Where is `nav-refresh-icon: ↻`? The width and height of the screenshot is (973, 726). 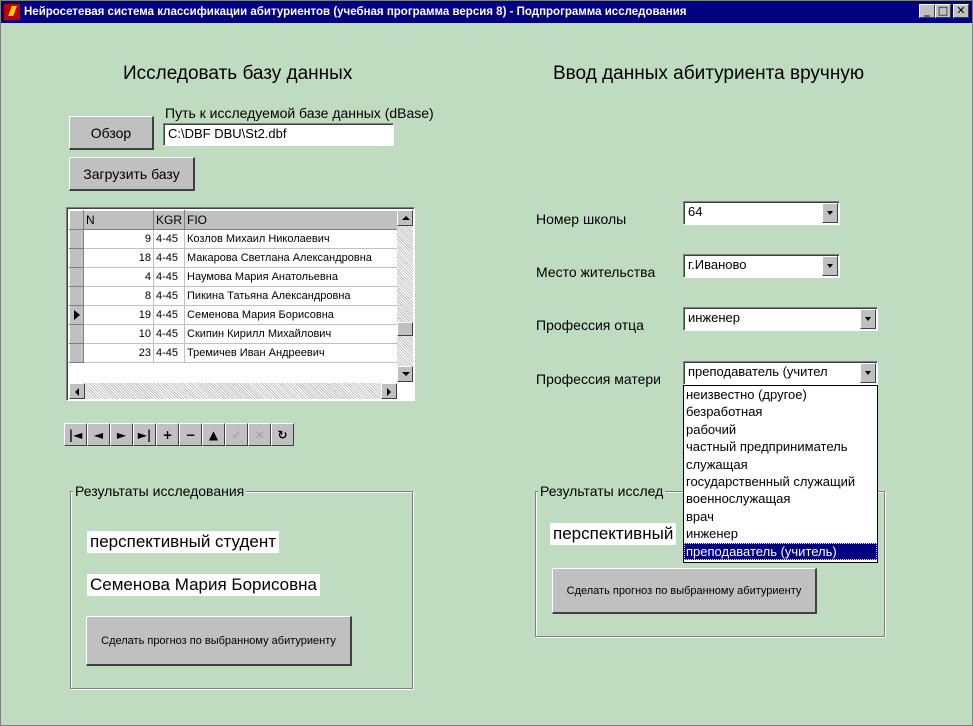 nav-refresh-icon: ↻ is located at coordinates (282, 434).